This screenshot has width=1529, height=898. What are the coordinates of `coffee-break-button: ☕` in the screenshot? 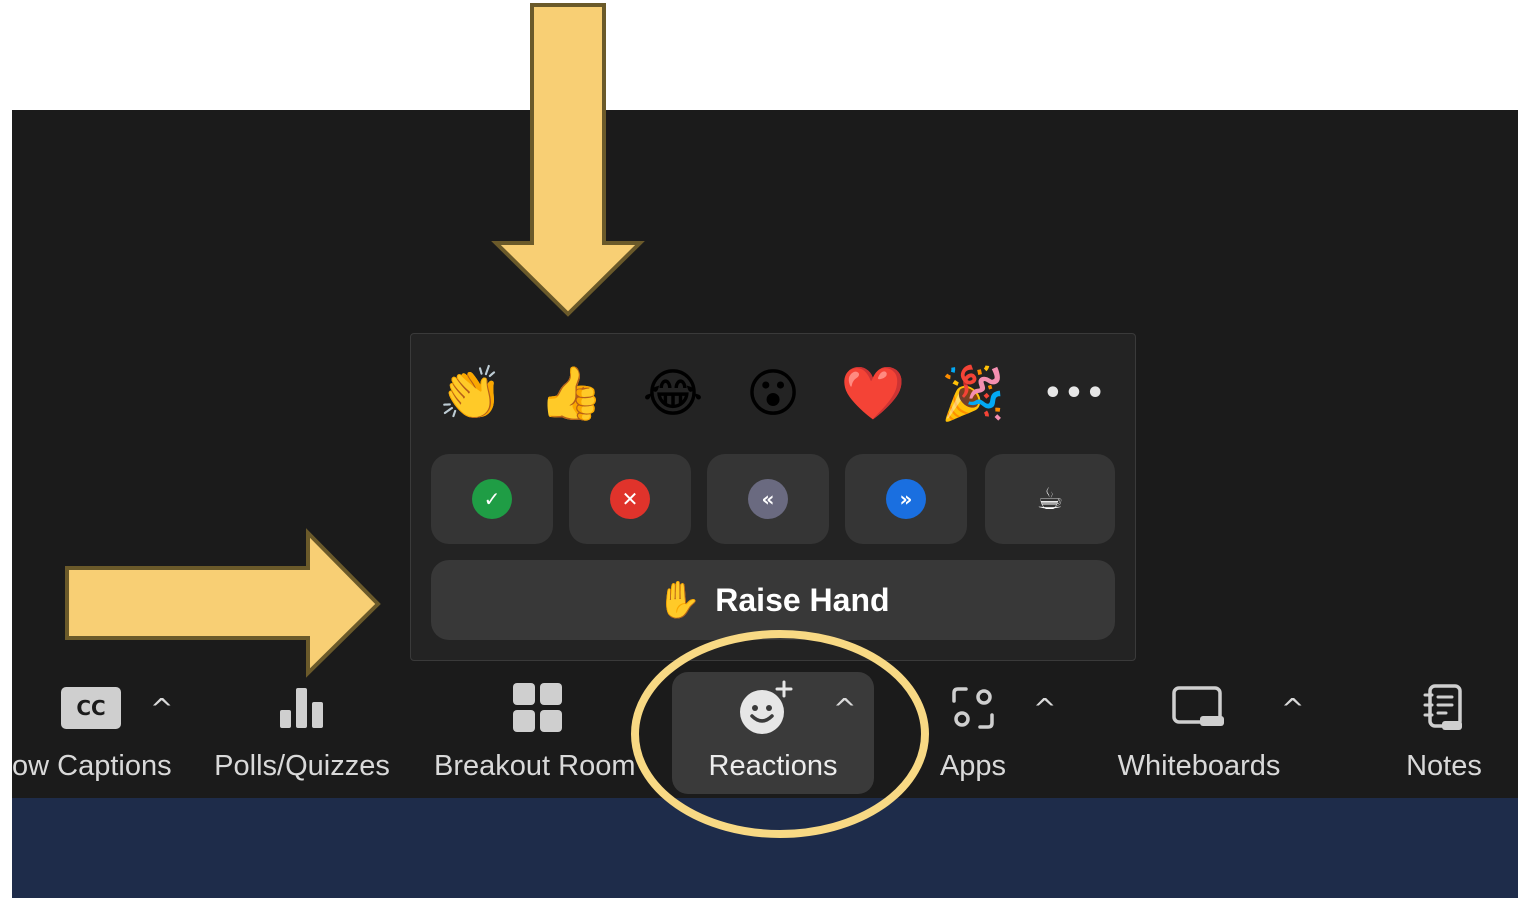 It's located at (1050, 499).